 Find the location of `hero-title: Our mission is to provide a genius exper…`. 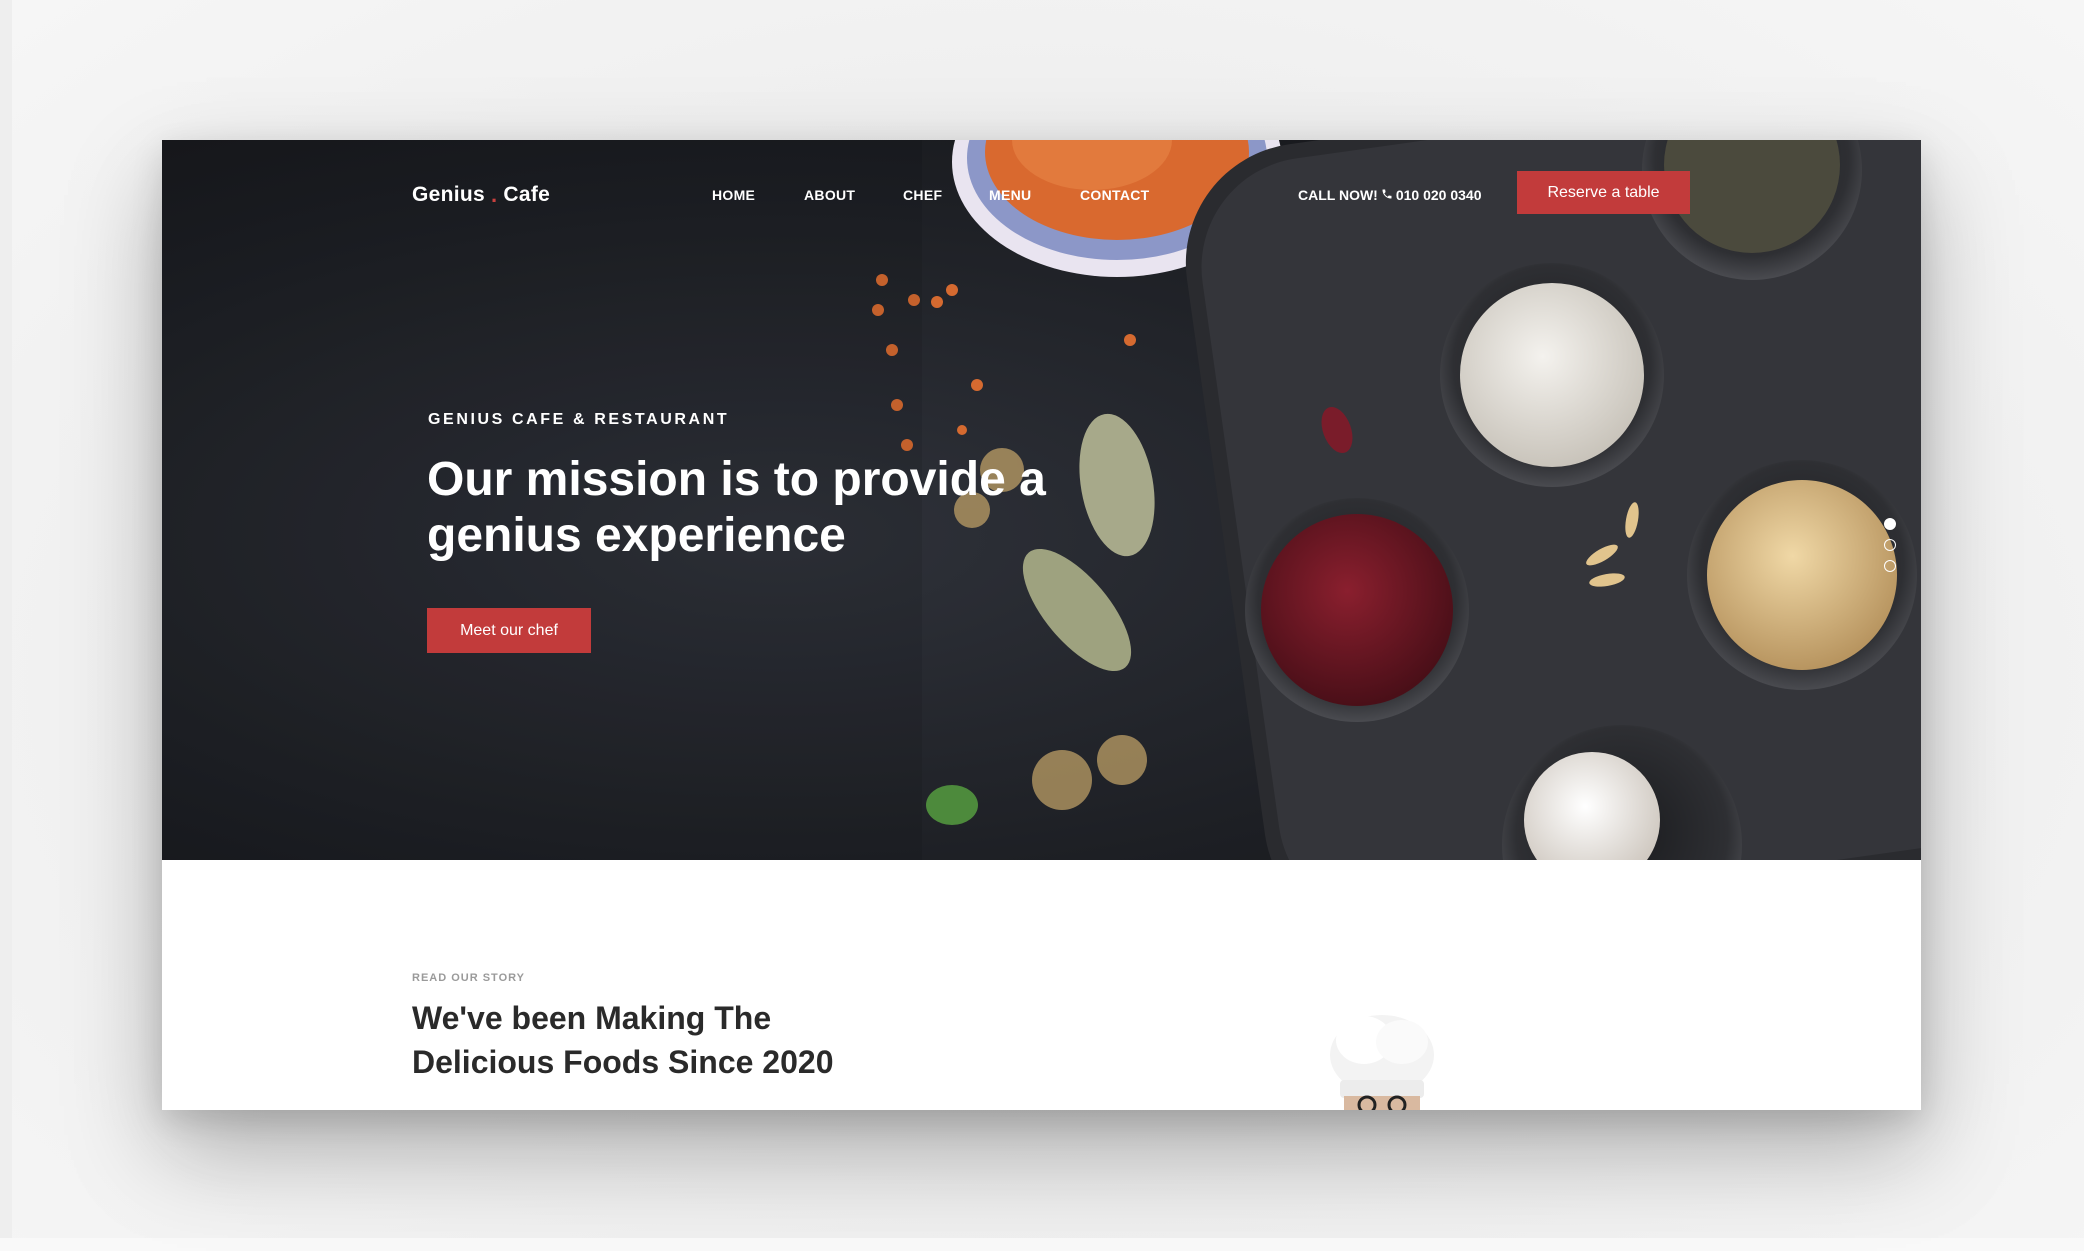

hero-title: Our mission is to provide a genius exper… is located at coordinates (777, 508).